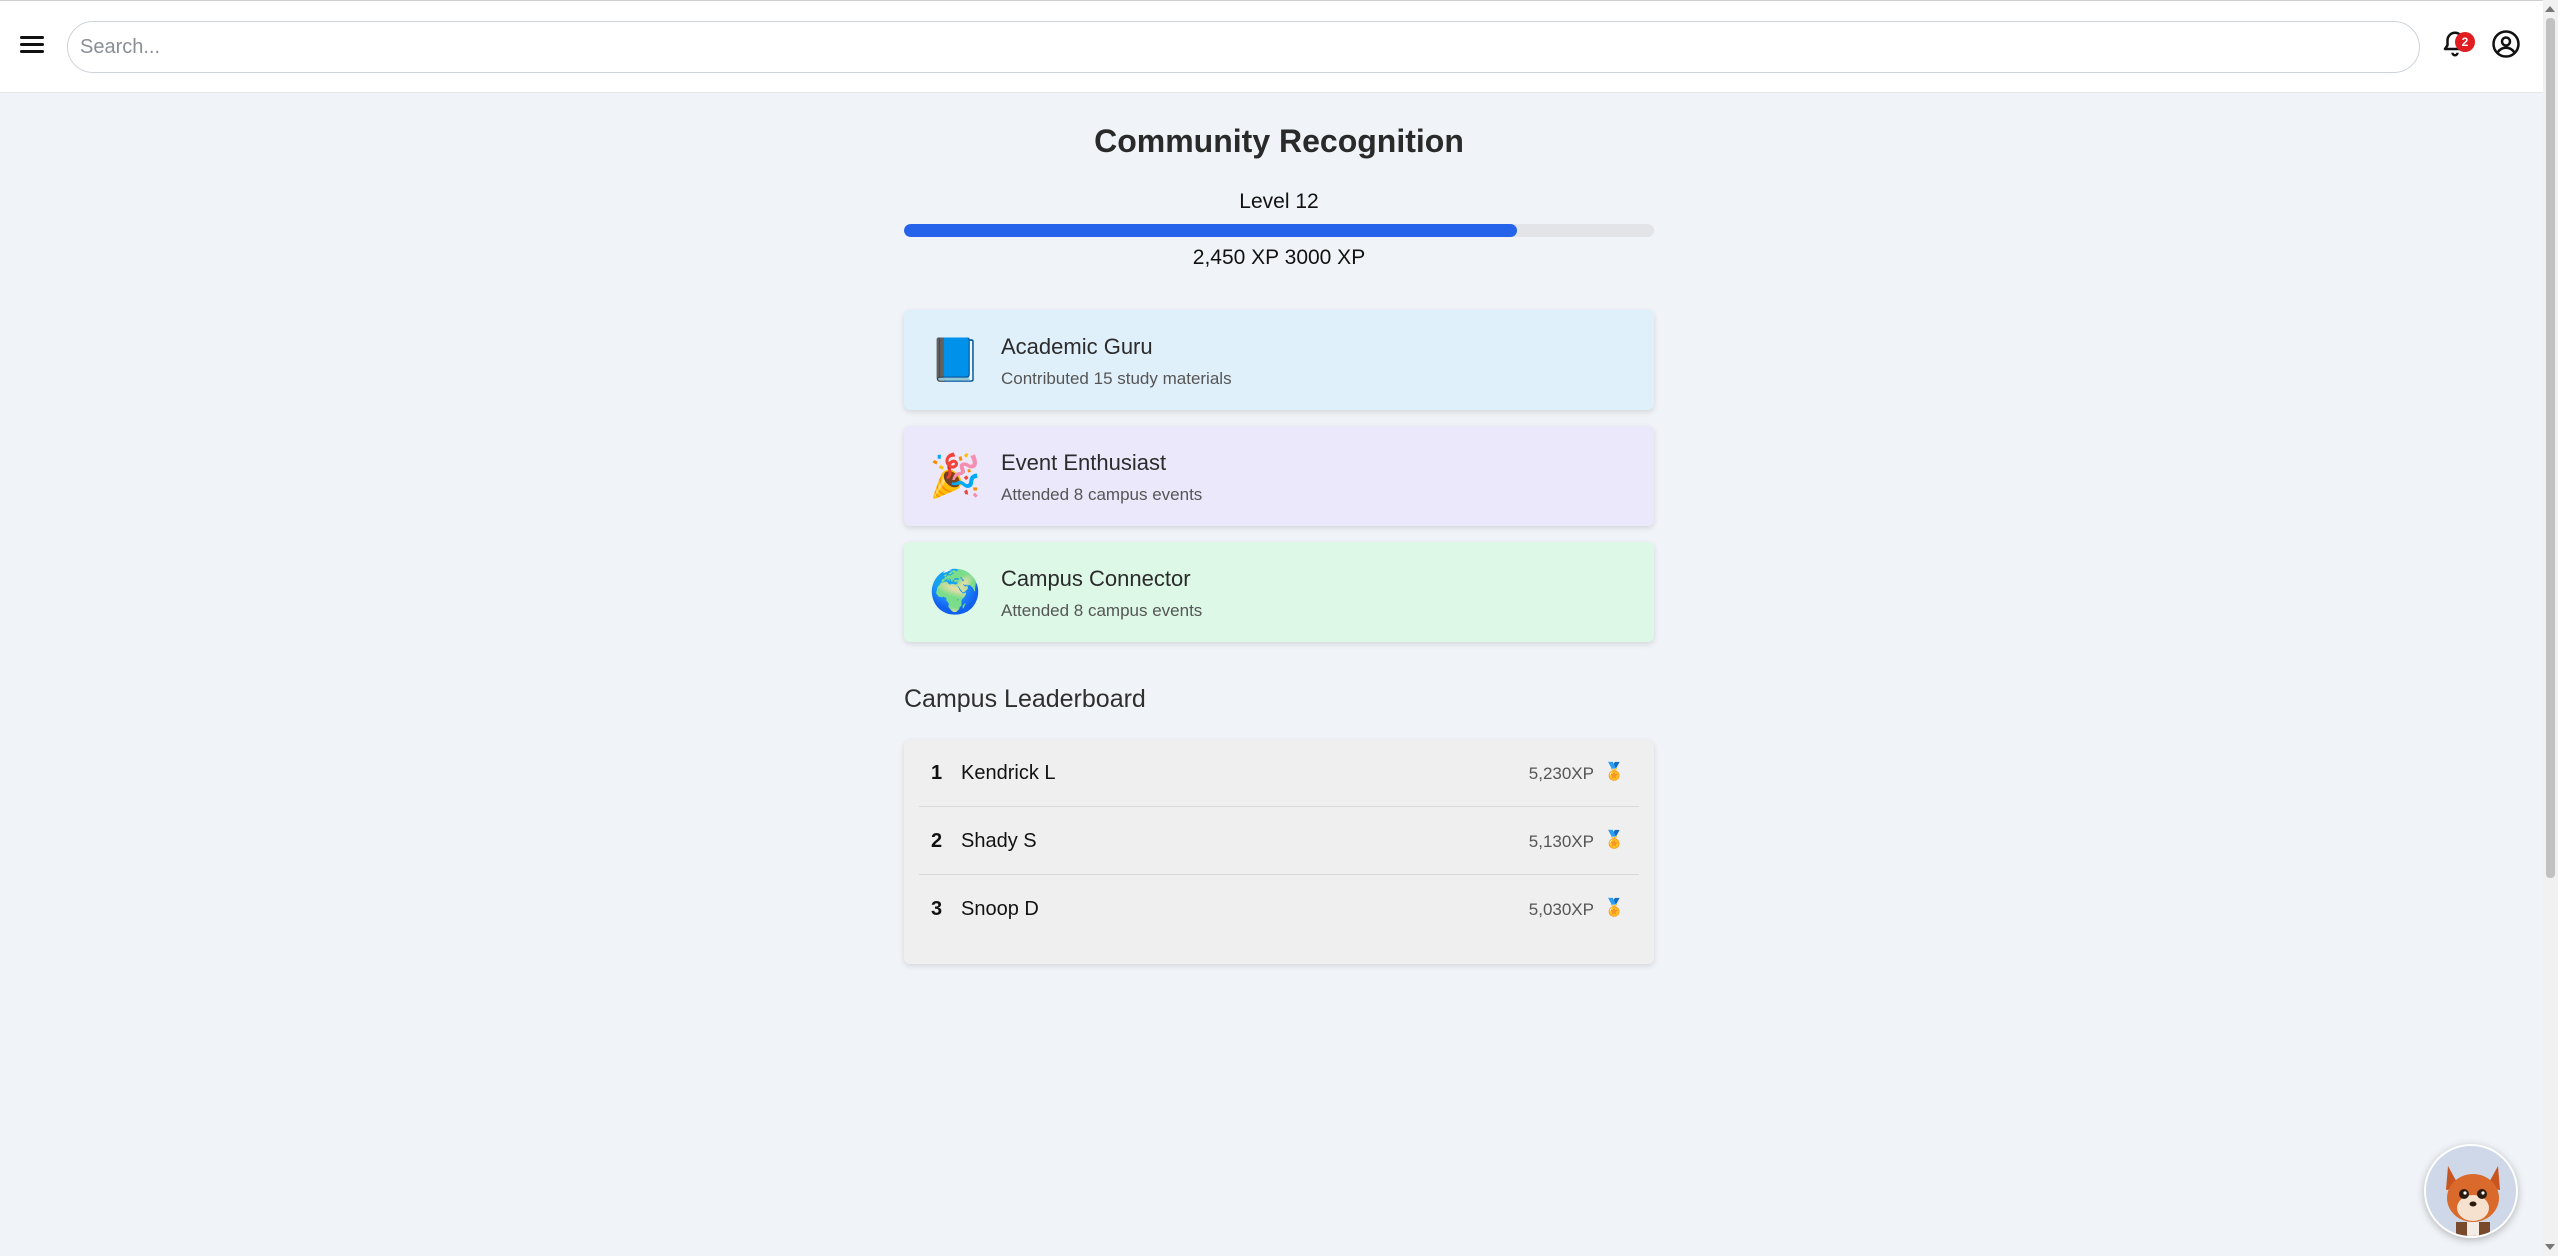  I want to click on search-input, so click(1243, 47).